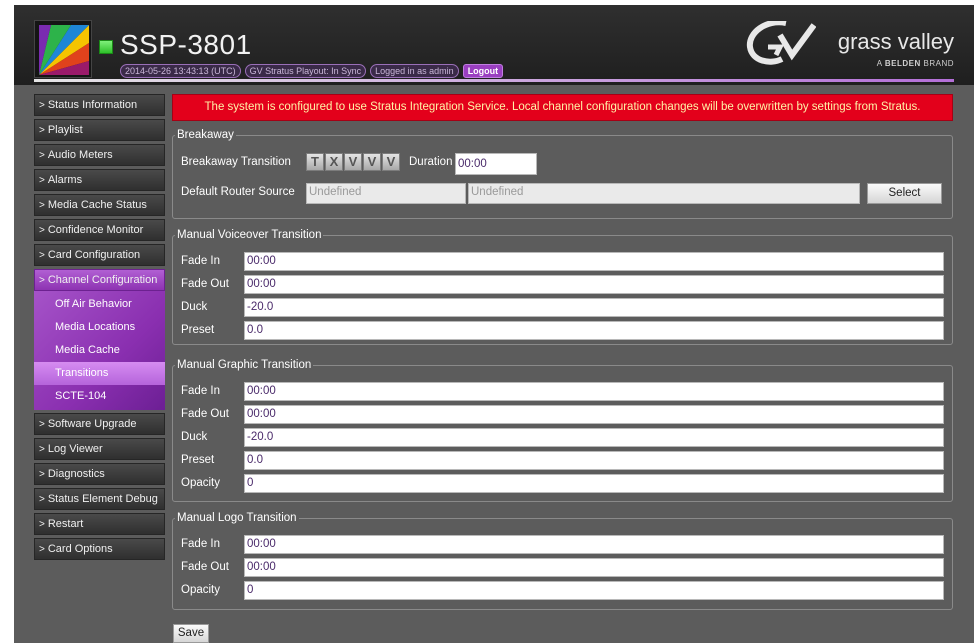 The width and height of the screenshot is (976, 643). Describe the element at coordinates (594, 544) in the screenshot. I see `logo-fade-in-input: 00:00` at that location.